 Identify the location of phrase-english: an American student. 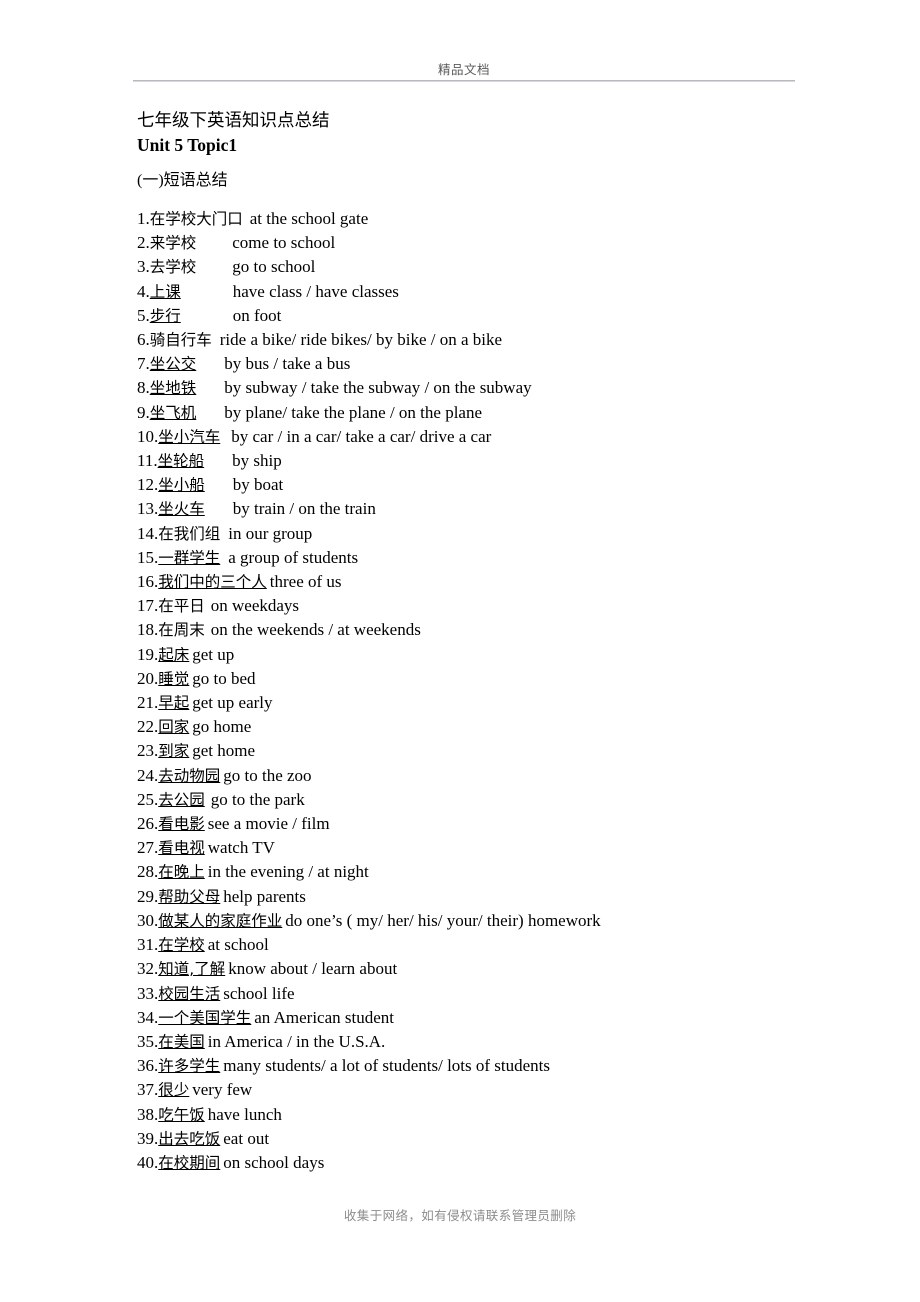
(324, 1017).